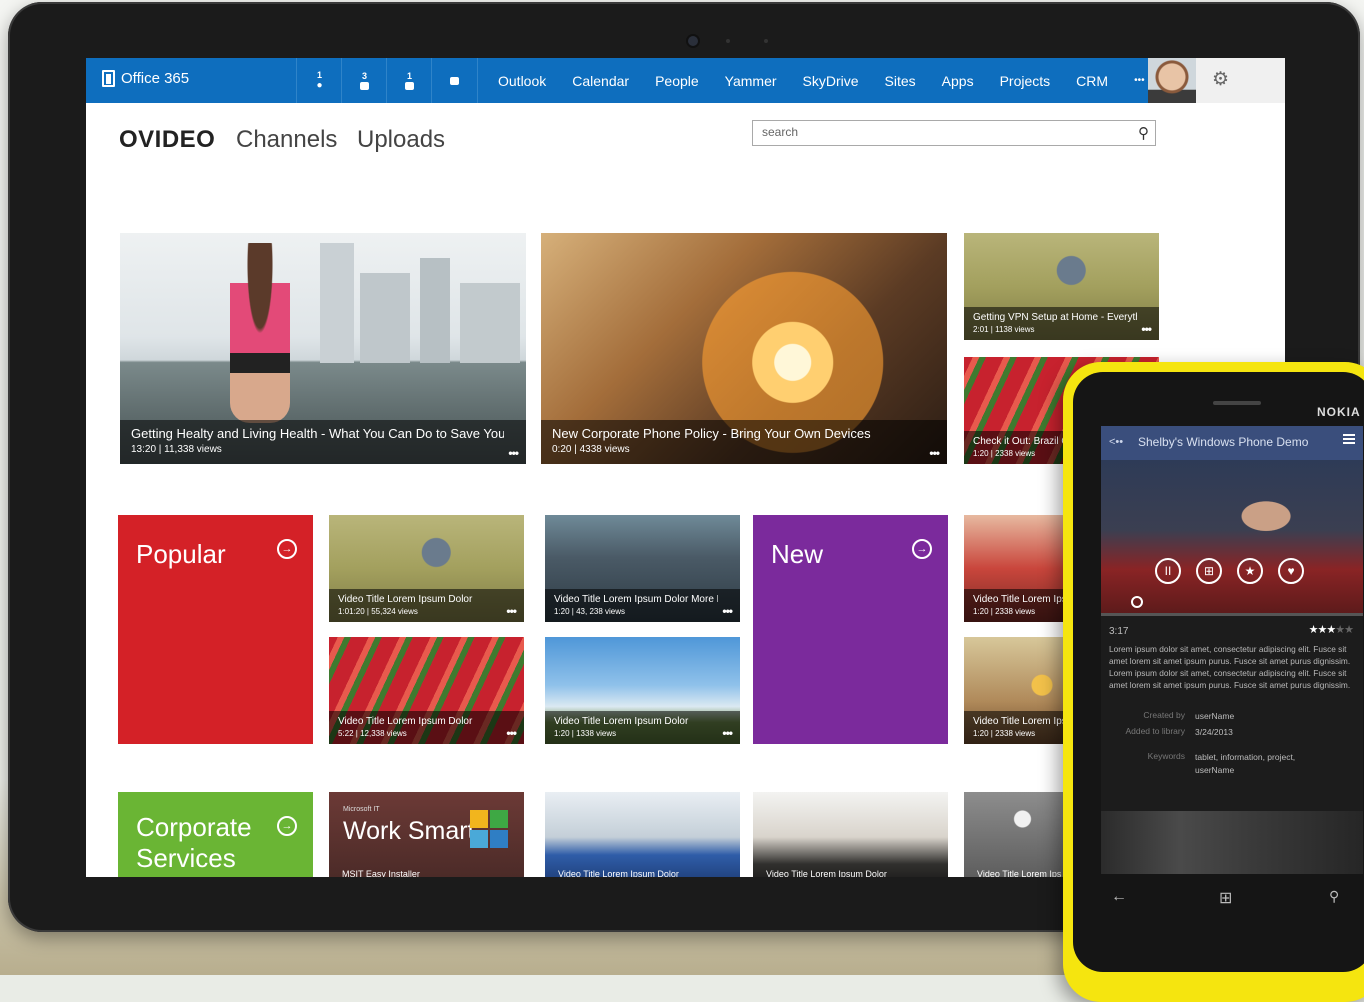 The width and height of the screenshot is (1364, 1002). I want to click on tab-uploads: Uploads, so click(401, 140).